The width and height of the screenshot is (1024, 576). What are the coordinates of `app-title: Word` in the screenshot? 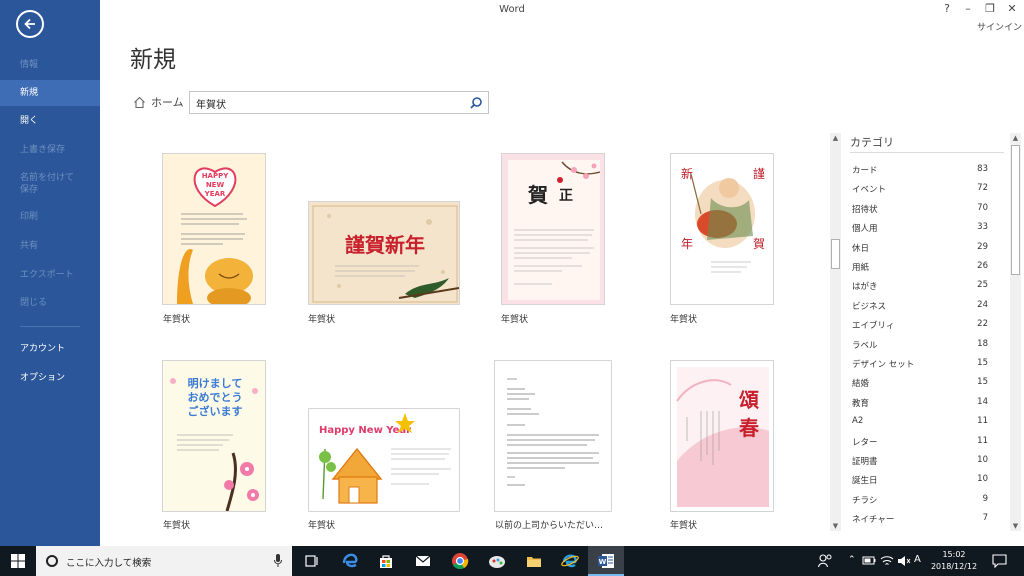 It's located at (512, 9).